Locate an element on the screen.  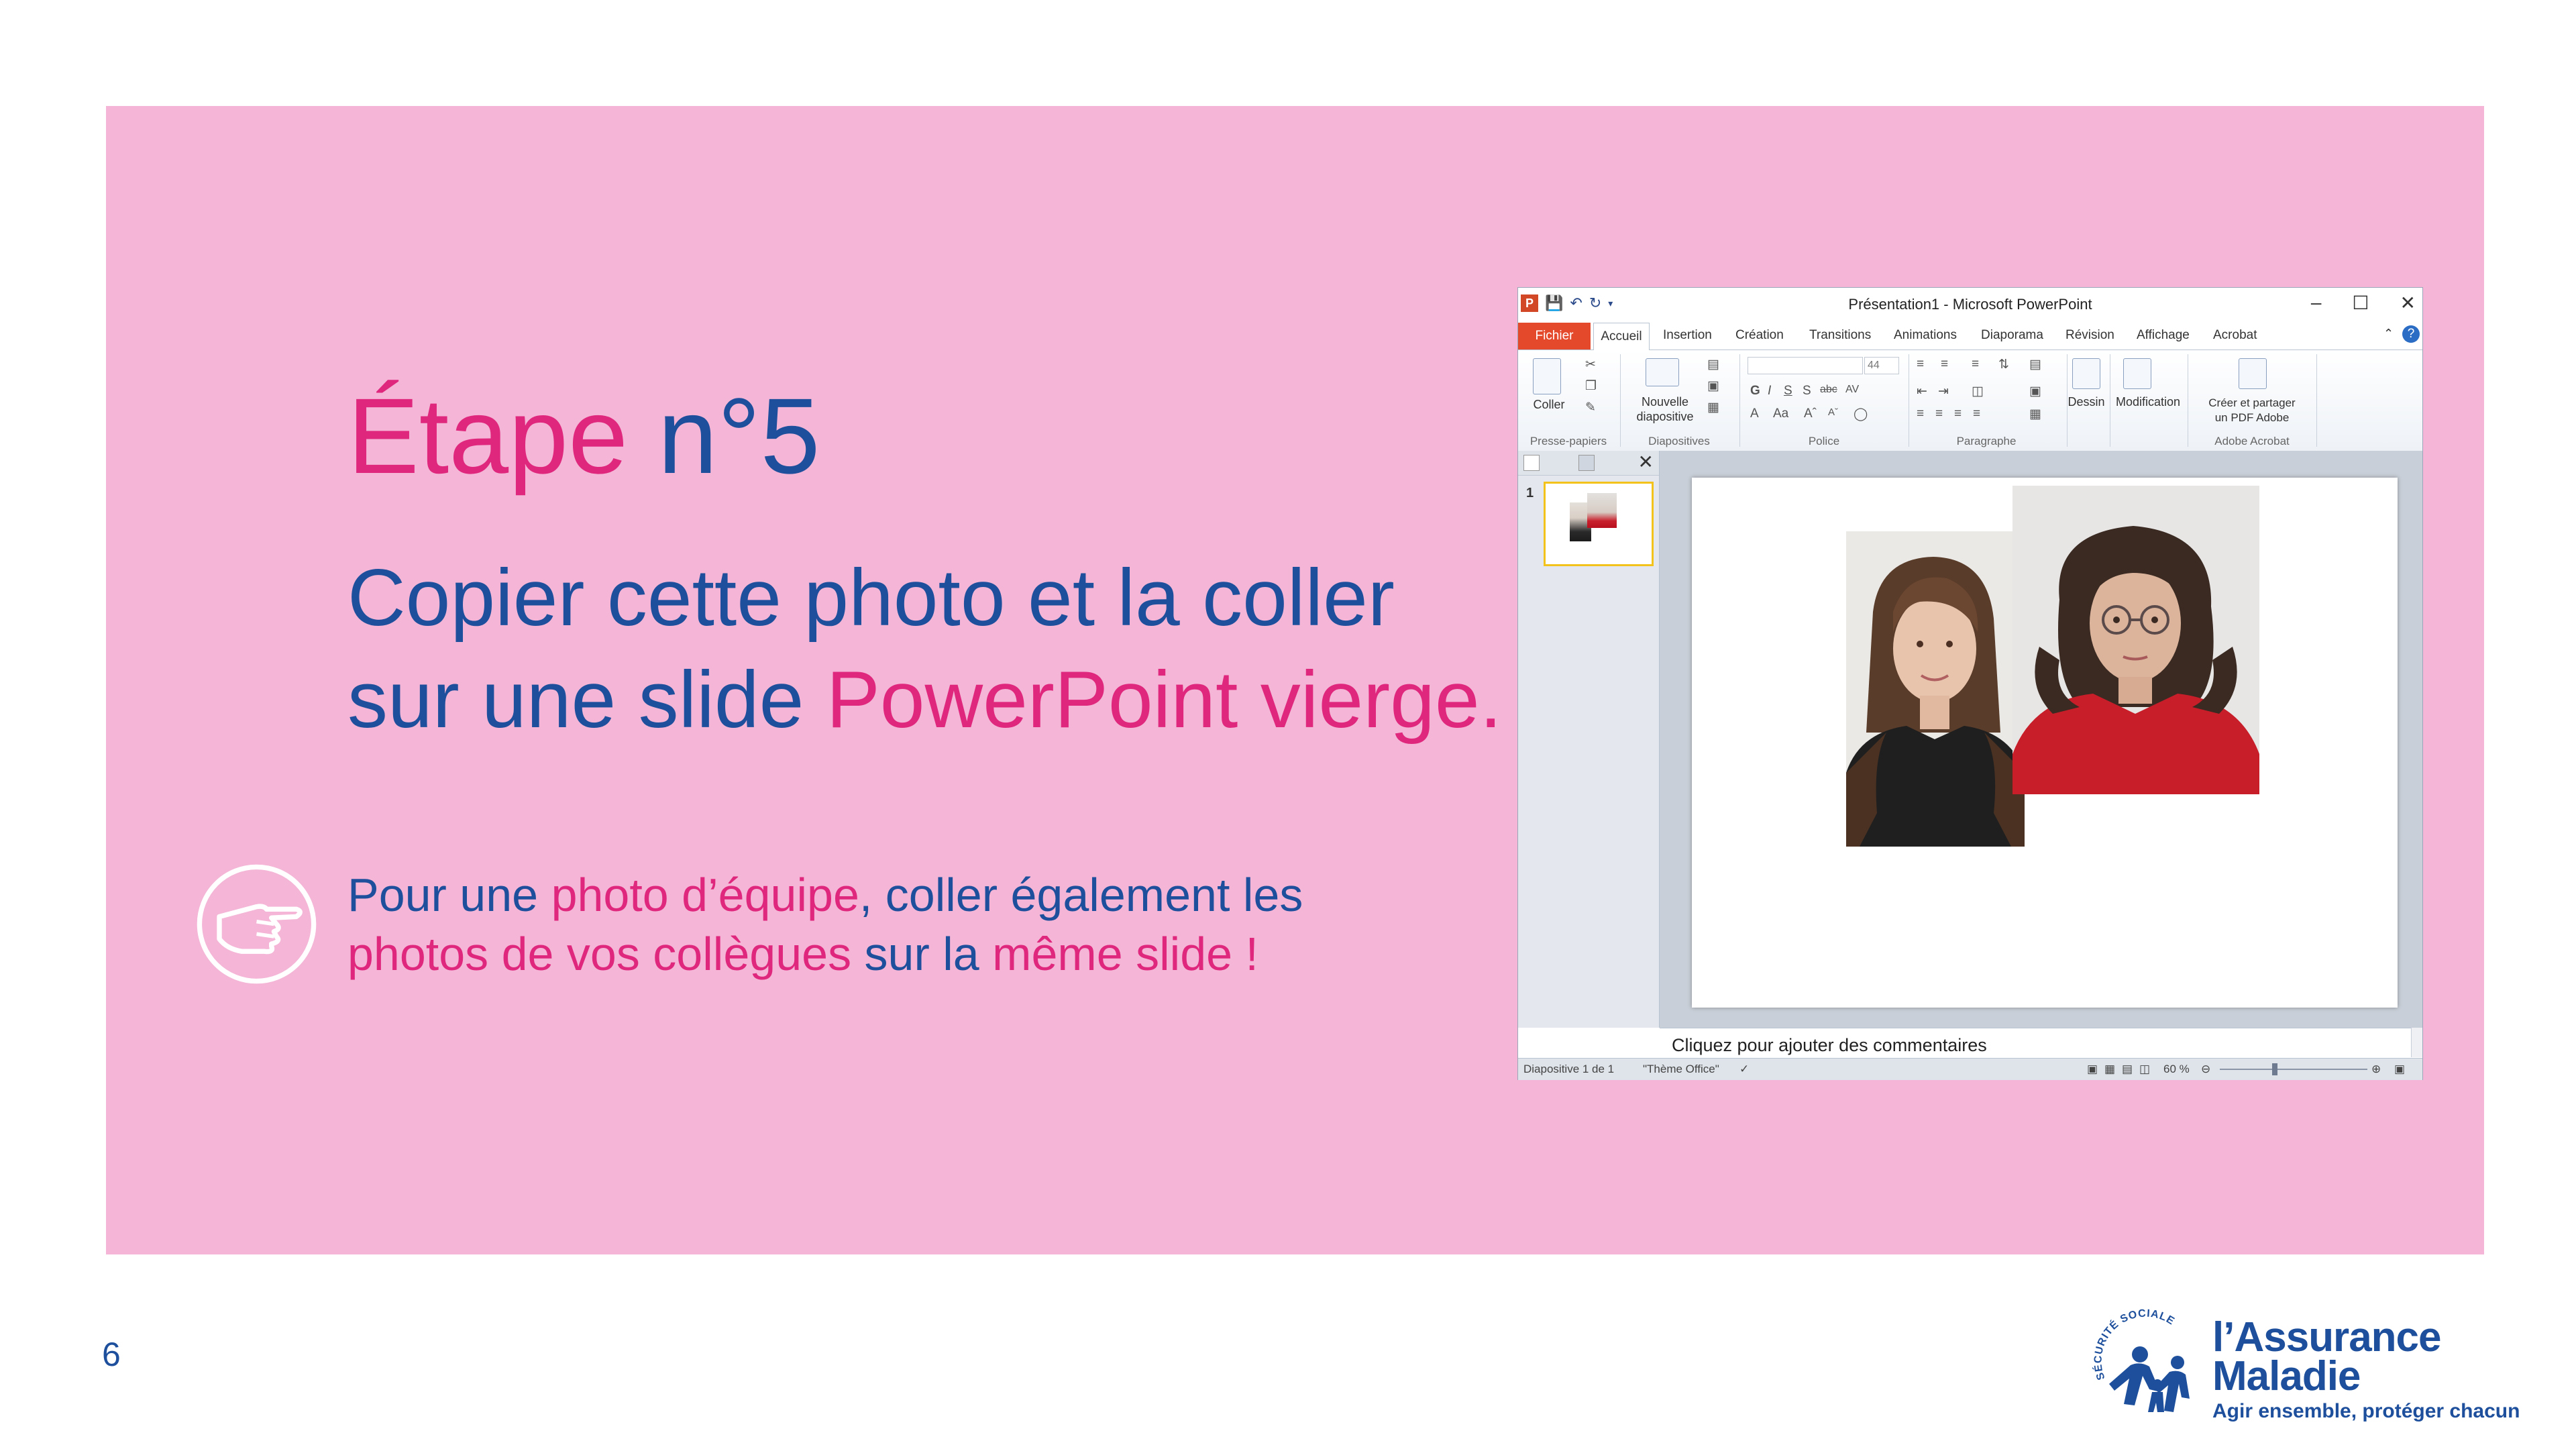
zoom-slider is located at coordinates (2293, 1069).